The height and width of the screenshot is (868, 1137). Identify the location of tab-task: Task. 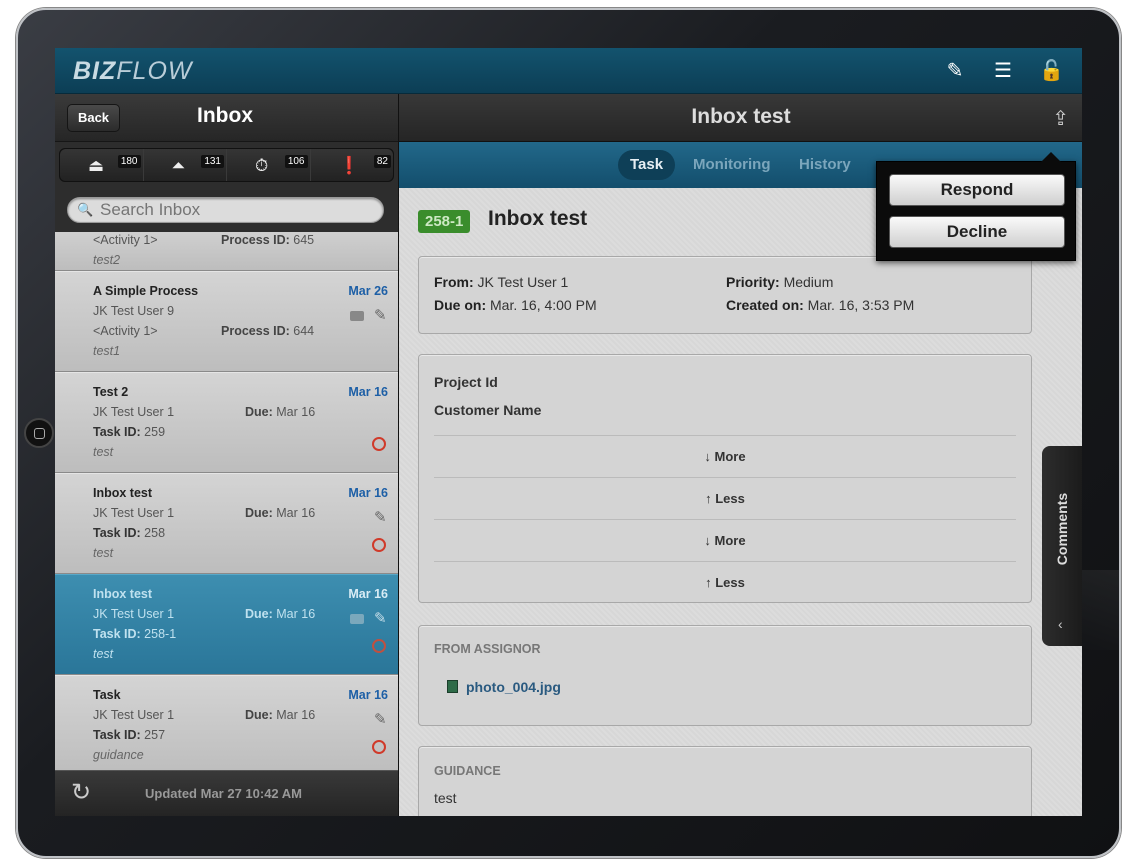
(647, 165).